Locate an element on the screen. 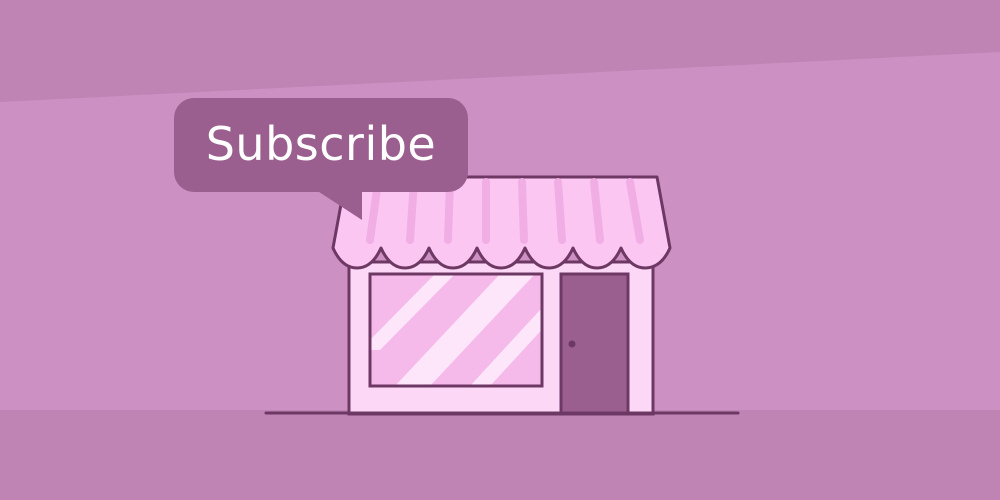 The height and width of the screenshot is (500, 1000). bubble-tail is located at coordinates (339, 205).